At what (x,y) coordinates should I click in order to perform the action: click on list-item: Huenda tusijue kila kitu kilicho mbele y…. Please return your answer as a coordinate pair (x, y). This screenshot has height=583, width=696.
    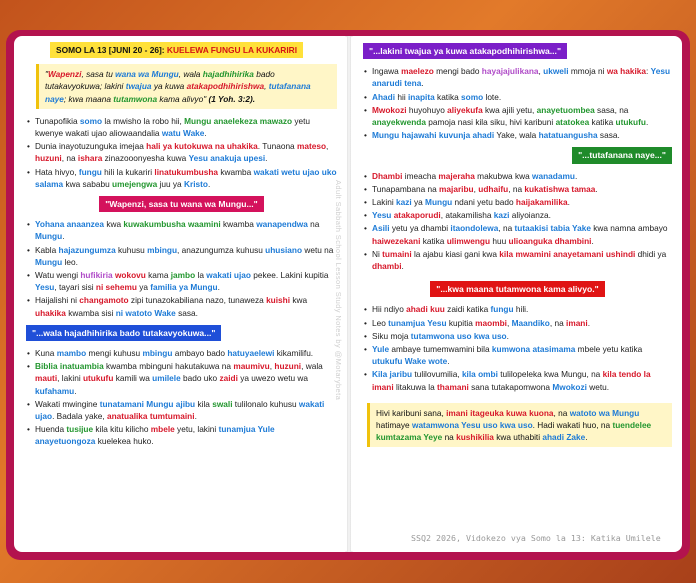
    Looking at the image, I should click on (182, 435).